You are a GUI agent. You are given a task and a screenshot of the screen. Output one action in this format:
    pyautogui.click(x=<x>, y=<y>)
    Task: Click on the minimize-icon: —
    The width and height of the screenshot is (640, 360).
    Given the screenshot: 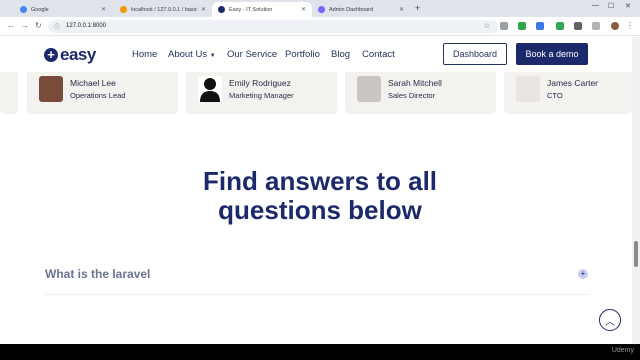 What is the action you would take?
    pyautogui.click(x=595, y=5)
    